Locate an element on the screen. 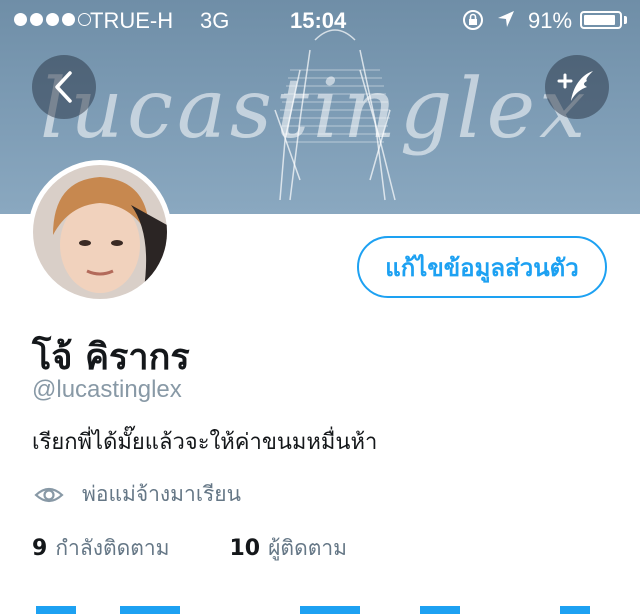  banner-title: lucastinglex is located at coordinates (315, 109).